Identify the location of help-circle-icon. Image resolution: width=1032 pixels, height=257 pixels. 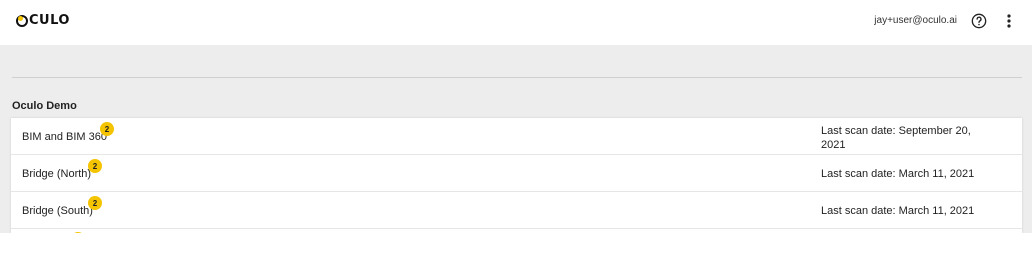
(978, 20).